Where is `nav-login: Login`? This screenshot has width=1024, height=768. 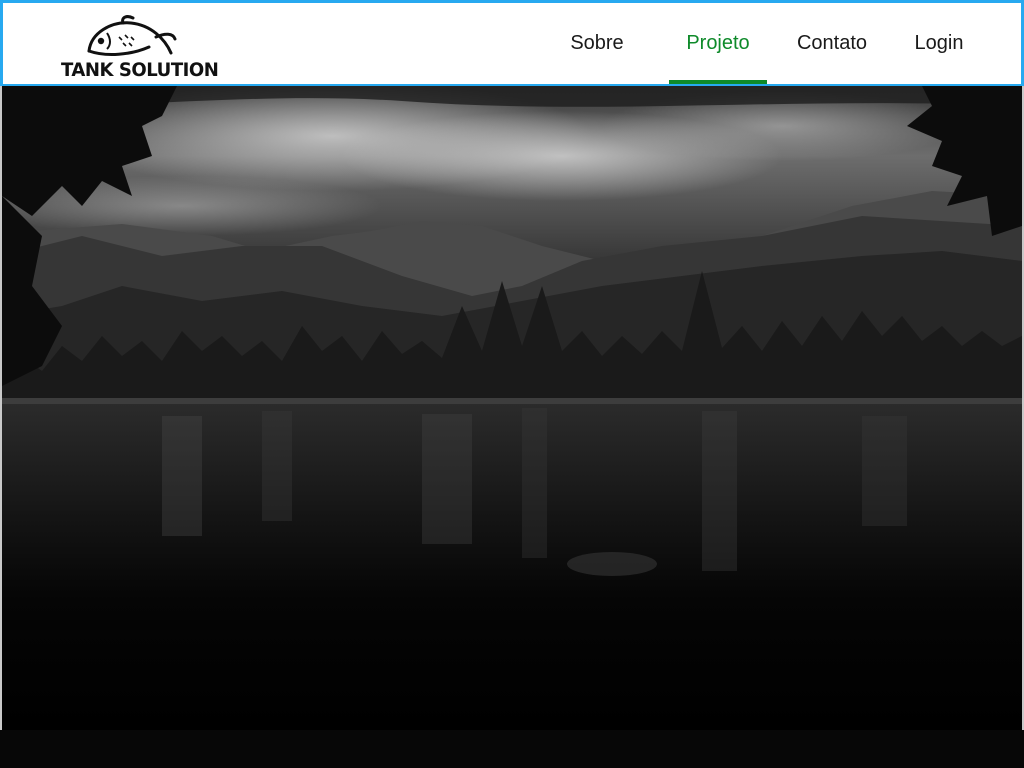 nav-login: Login is located at coordinates (939, 43).